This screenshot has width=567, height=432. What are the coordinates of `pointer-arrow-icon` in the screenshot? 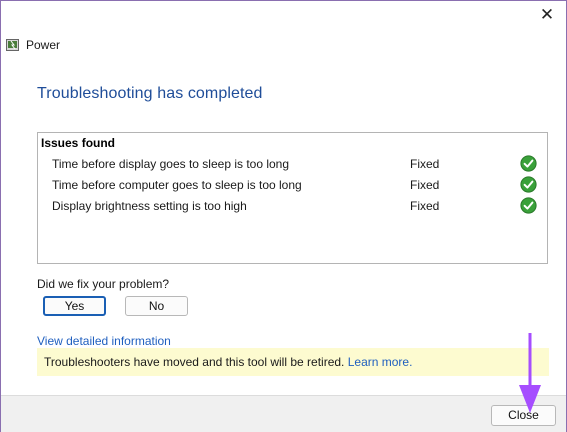 It's located at (530, 373).